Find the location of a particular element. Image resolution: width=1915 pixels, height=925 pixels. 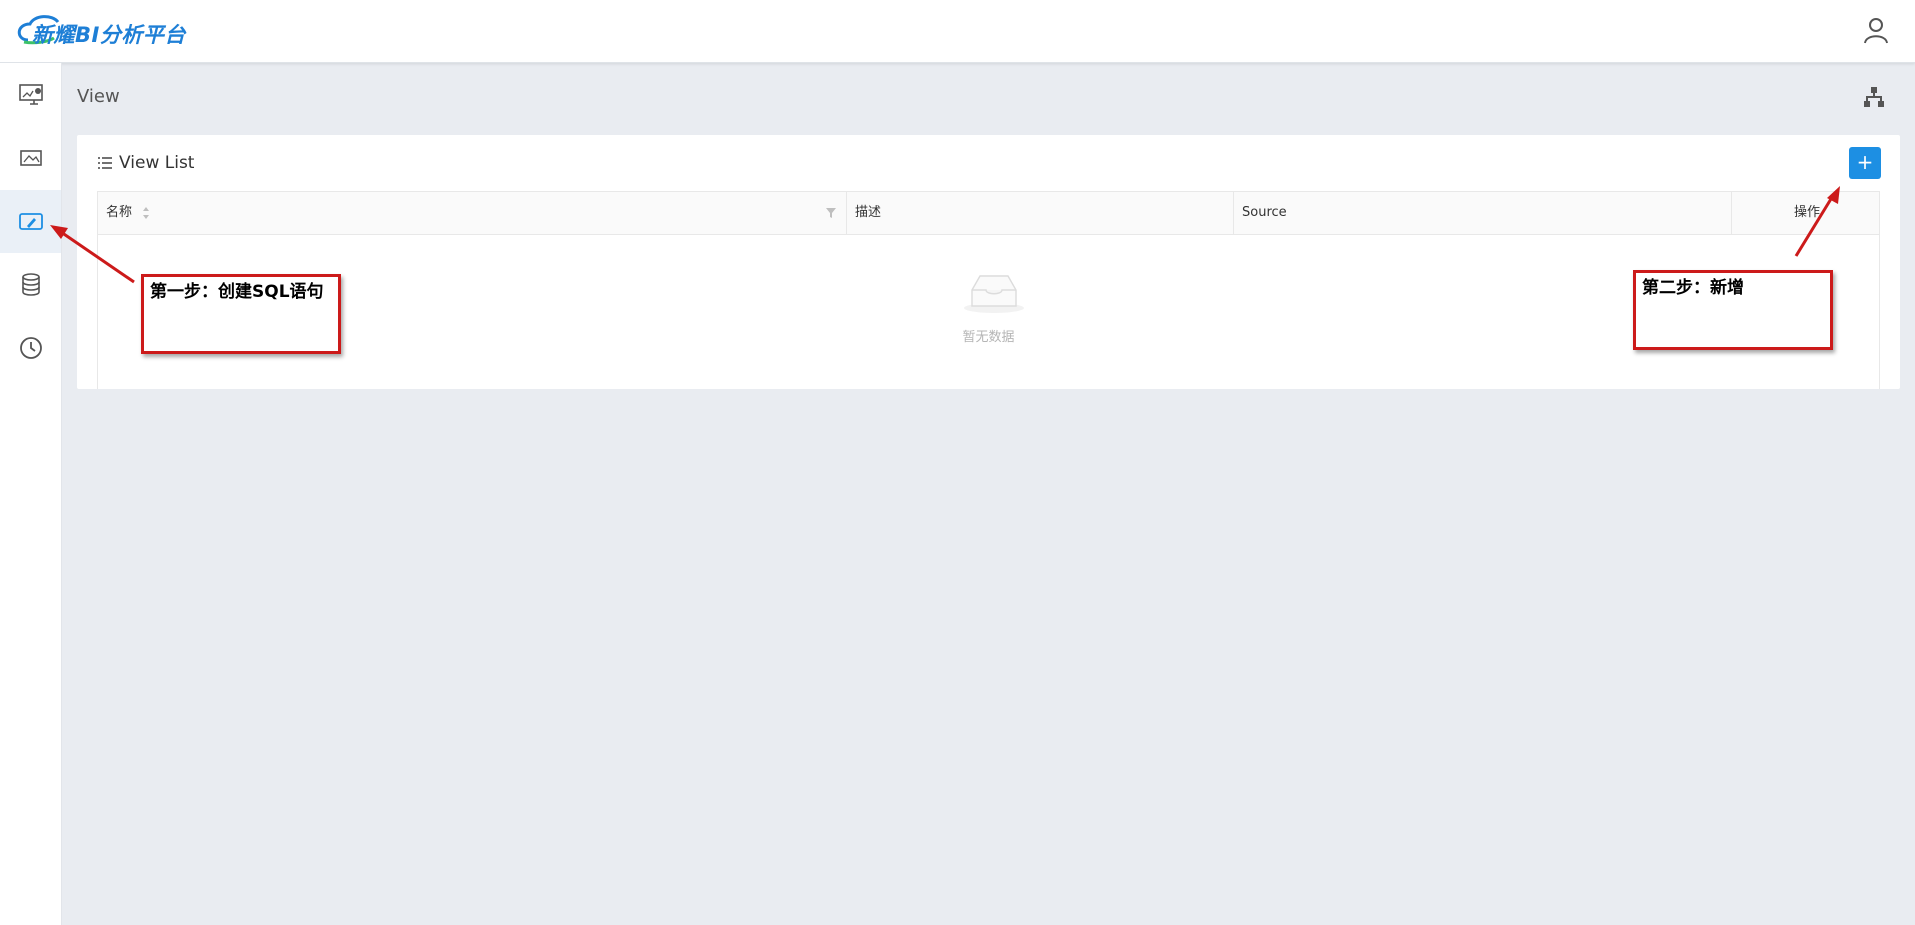

monitor-chart-icon is located at coordinates (30, 94).